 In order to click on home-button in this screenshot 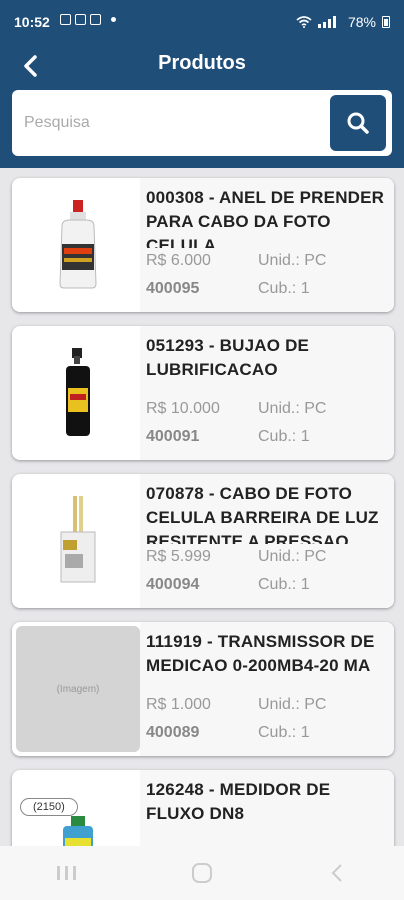, I will do `click(202, 873)`.